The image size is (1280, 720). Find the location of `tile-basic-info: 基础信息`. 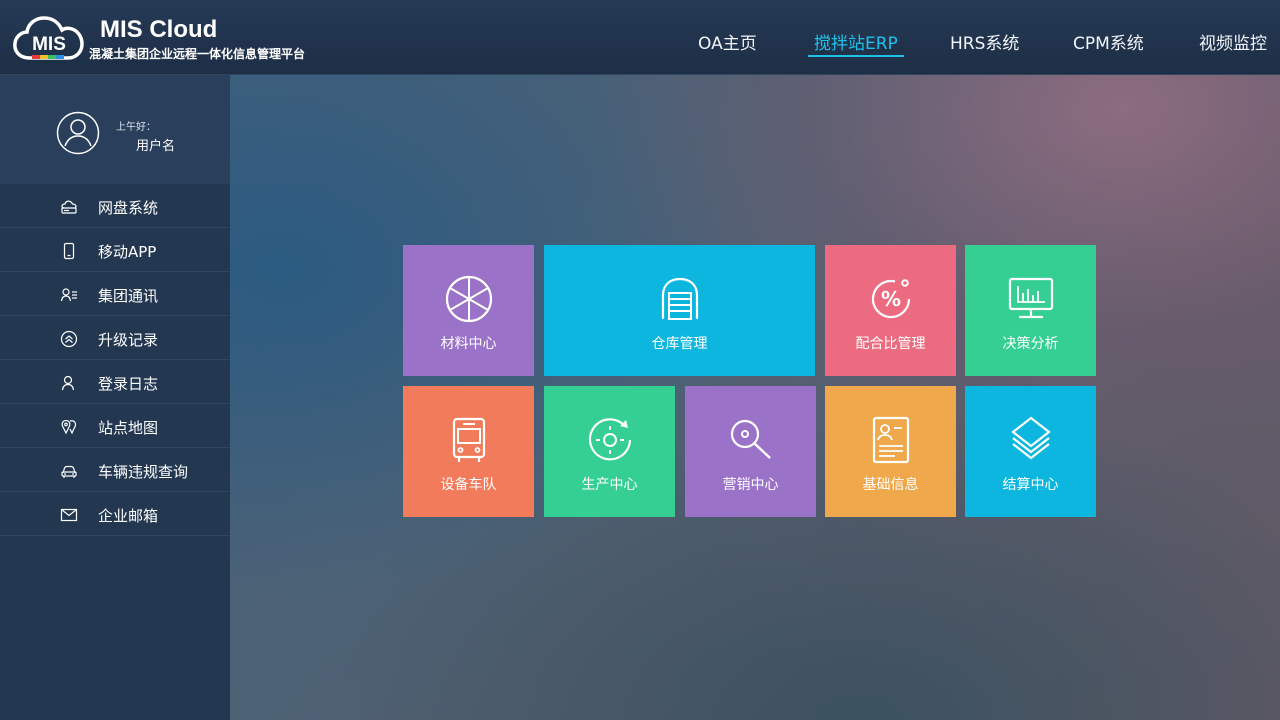

tile-basic-info: 基础信息 is located at coordinates (890, 451).